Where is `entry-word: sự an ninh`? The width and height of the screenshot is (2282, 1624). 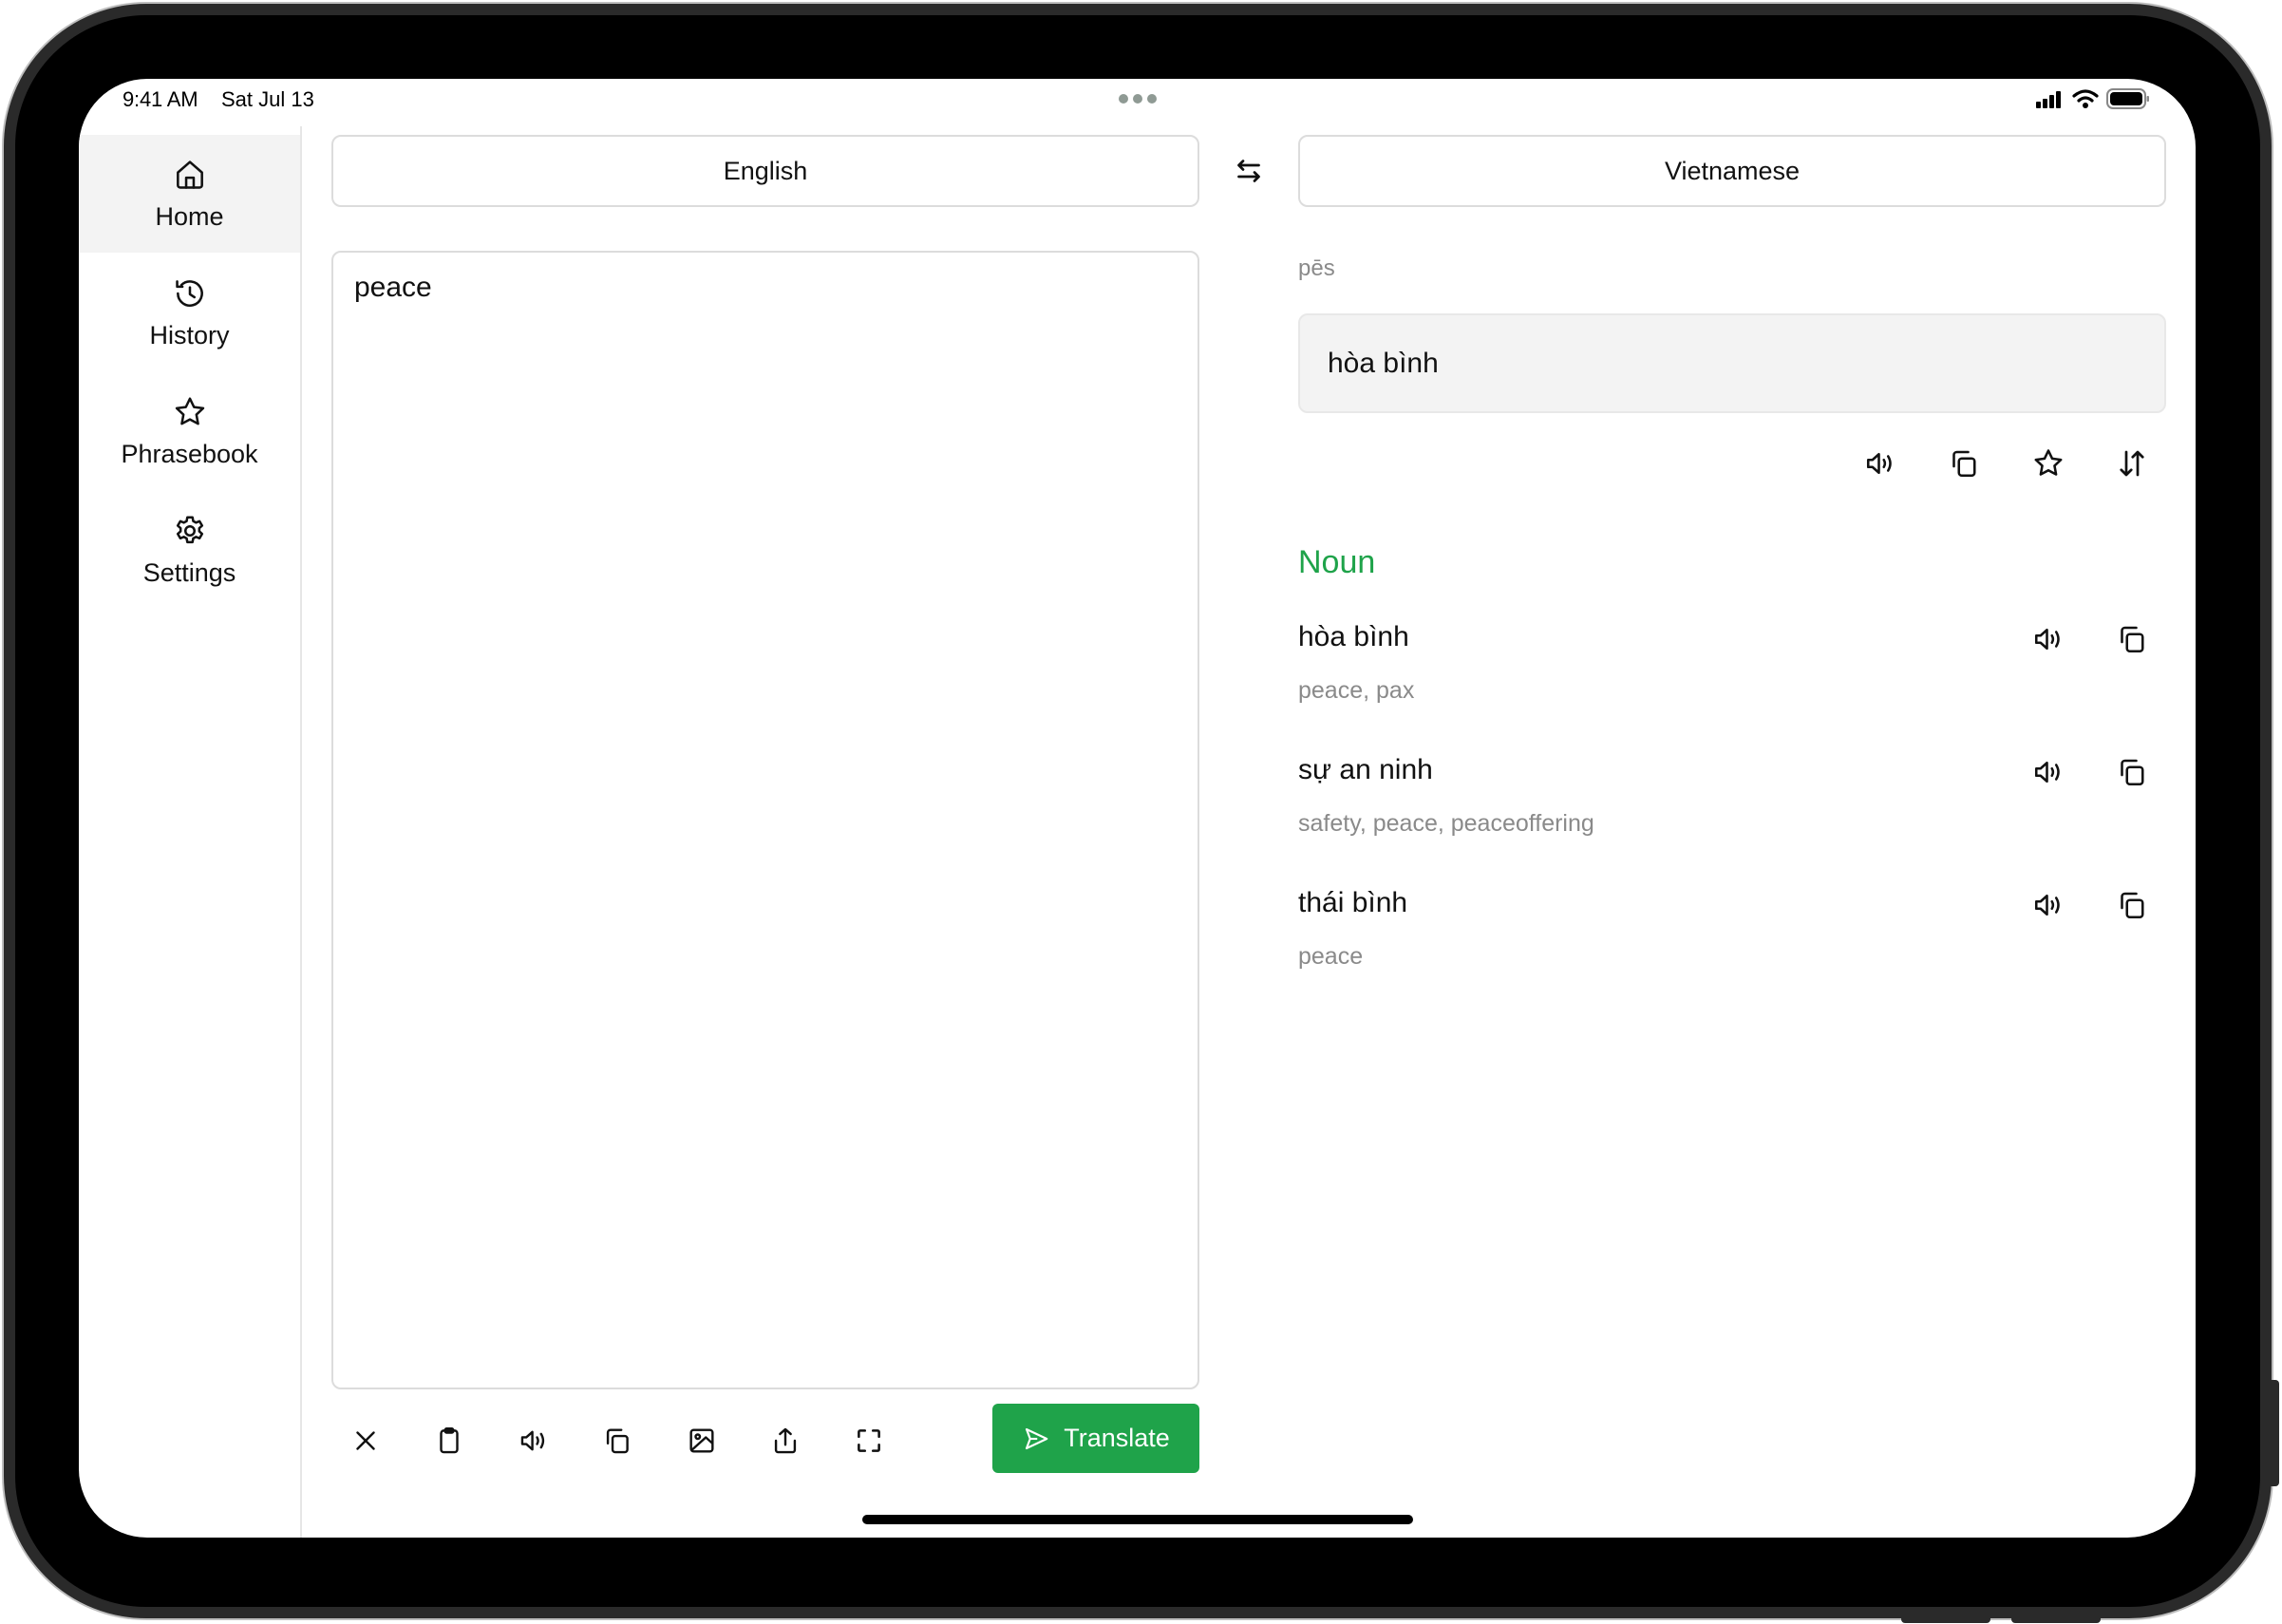
entry-word: sự an ninh is located at coordinates (1365, 769).